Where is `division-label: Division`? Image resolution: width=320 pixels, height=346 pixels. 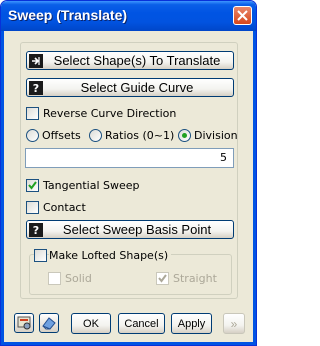
division-label: Division is located at coordinates (216, 135).